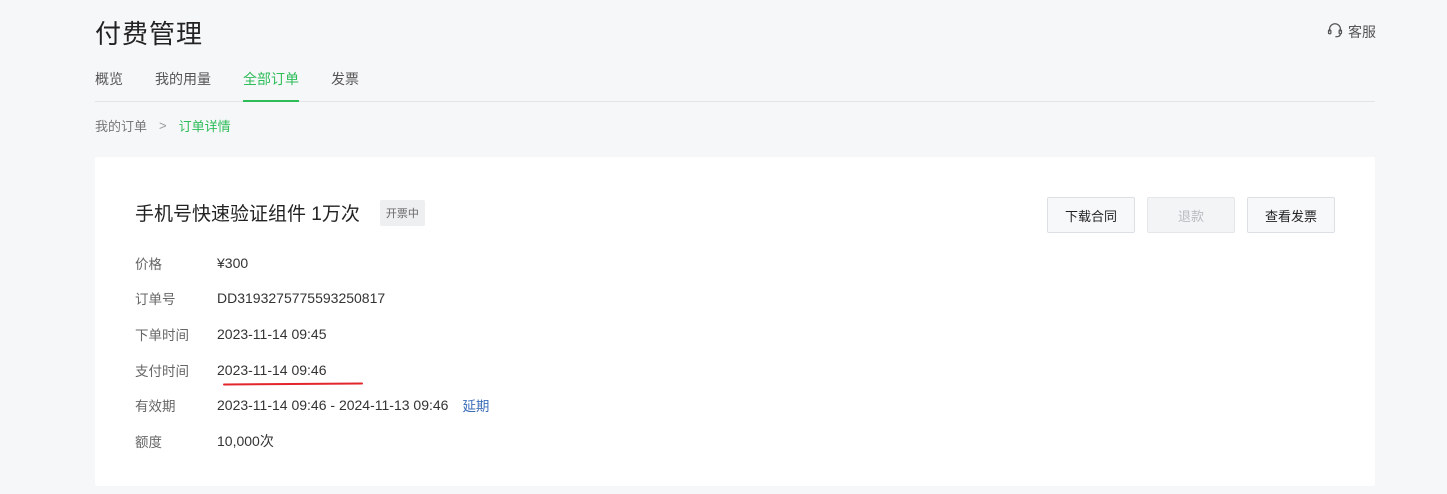 This screenshot has height=494, width=1447. I want to click on chevron-right-icon: >, so click(163, 125).